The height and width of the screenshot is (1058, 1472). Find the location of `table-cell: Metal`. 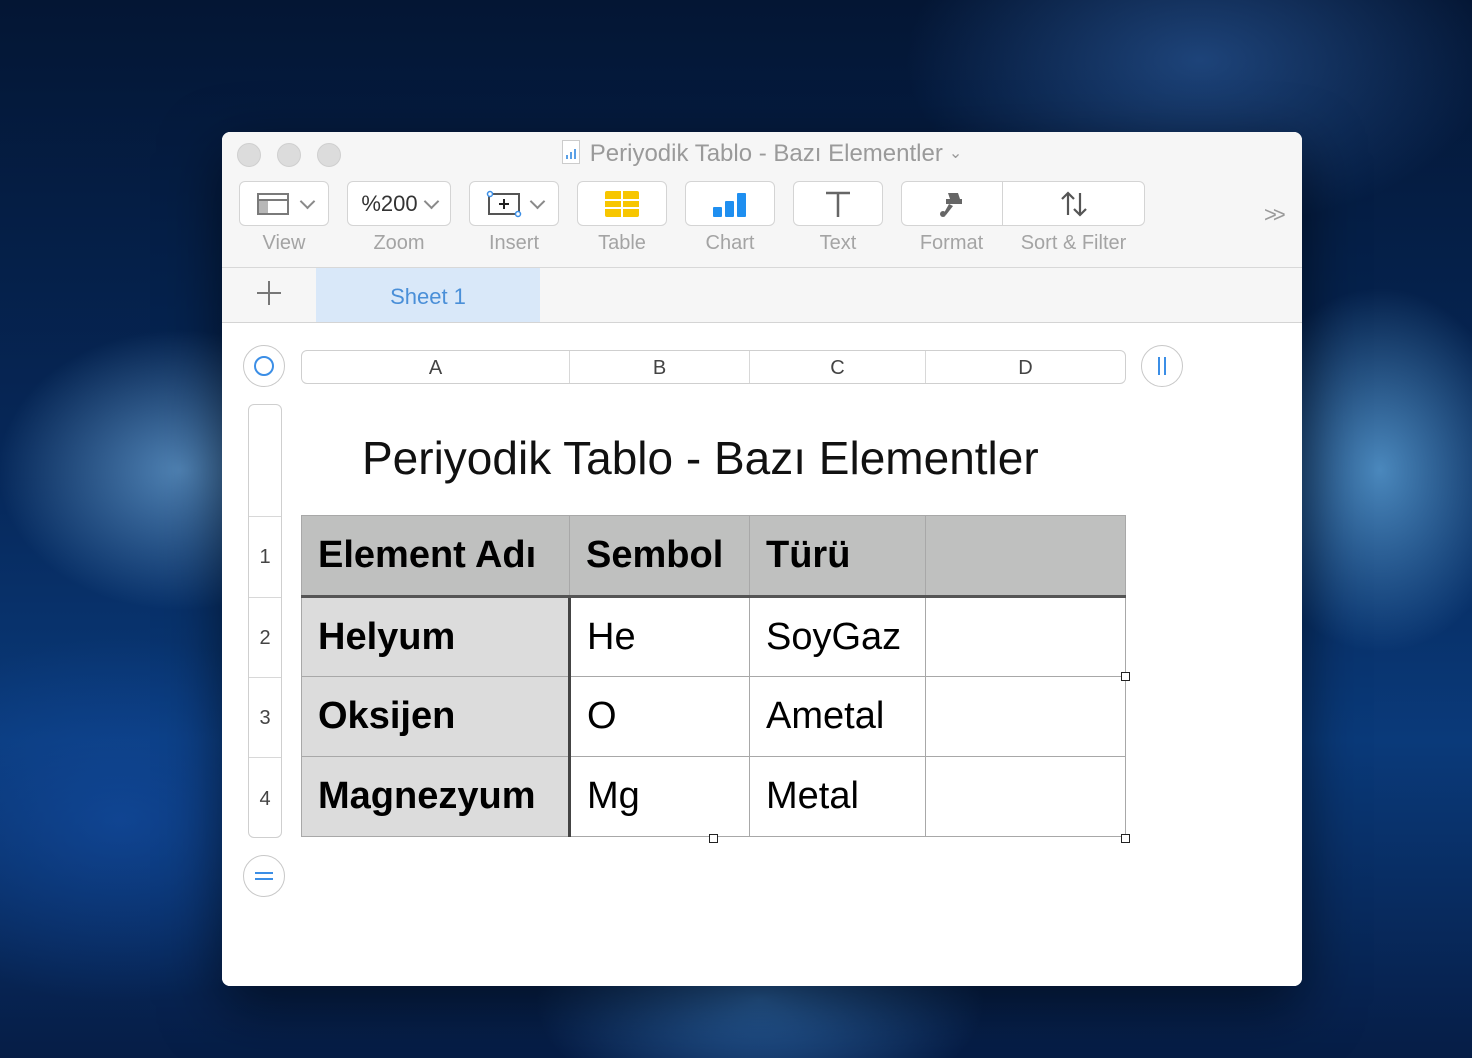

table-cell: Metal is located at coordinates (837, 796).